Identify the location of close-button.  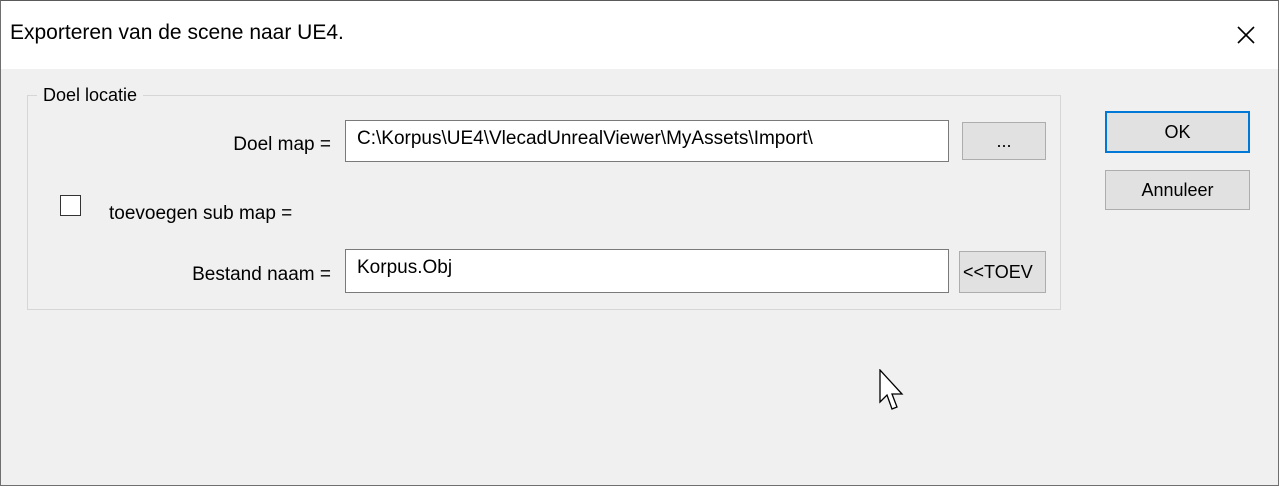
(1246, 35).